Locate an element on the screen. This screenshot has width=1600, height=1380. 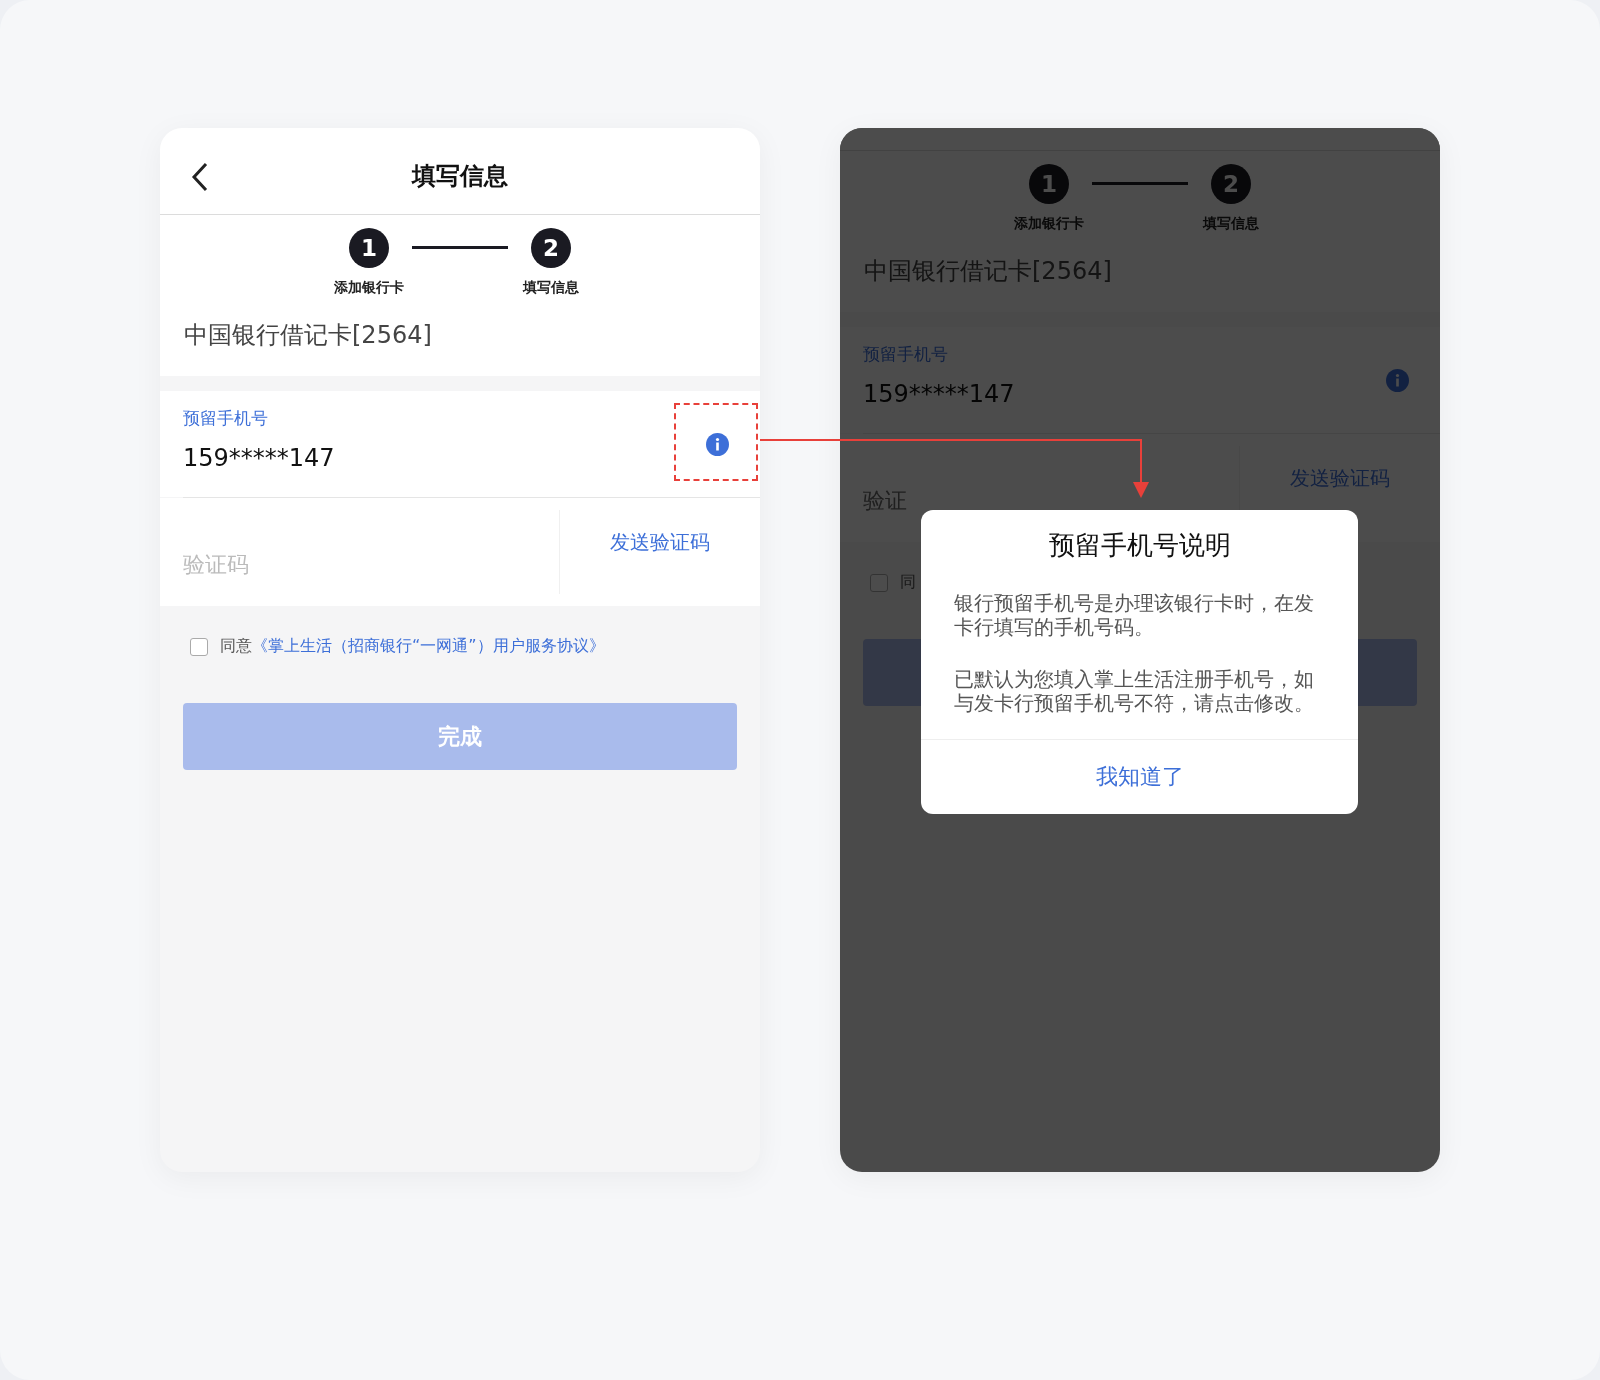
code-field: 验证码 is located at coordinates (360, 552).